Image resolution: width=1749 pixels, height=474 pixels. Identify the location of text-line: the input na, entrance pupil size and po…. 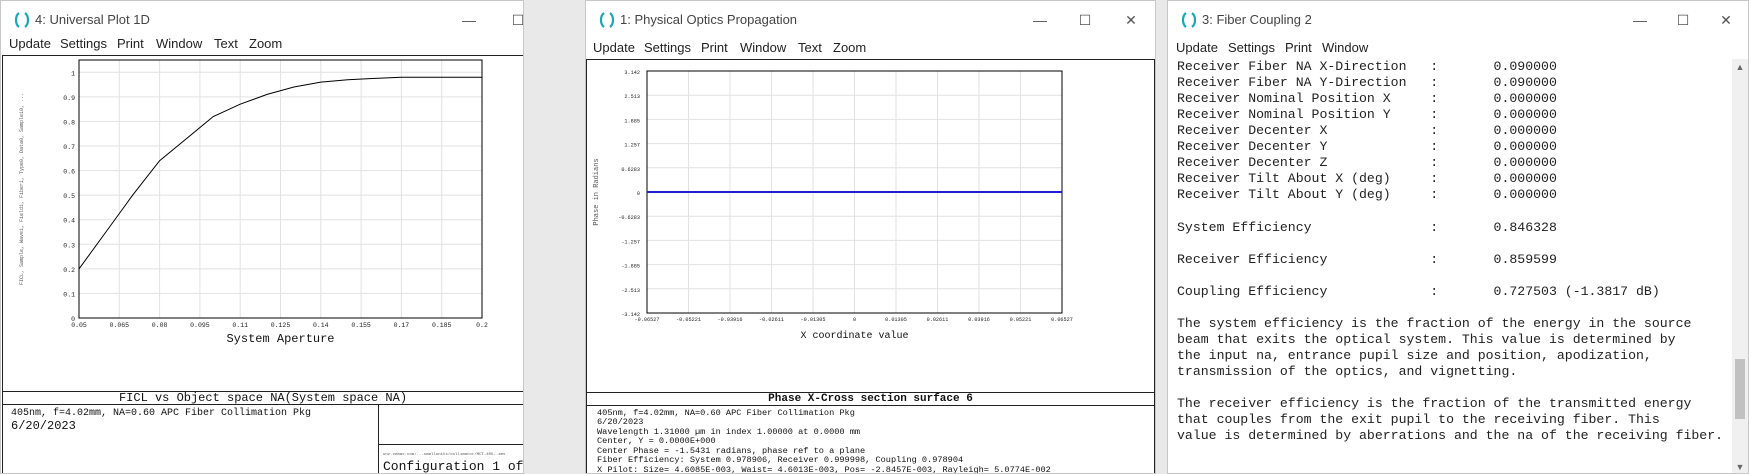
(1414, 355).